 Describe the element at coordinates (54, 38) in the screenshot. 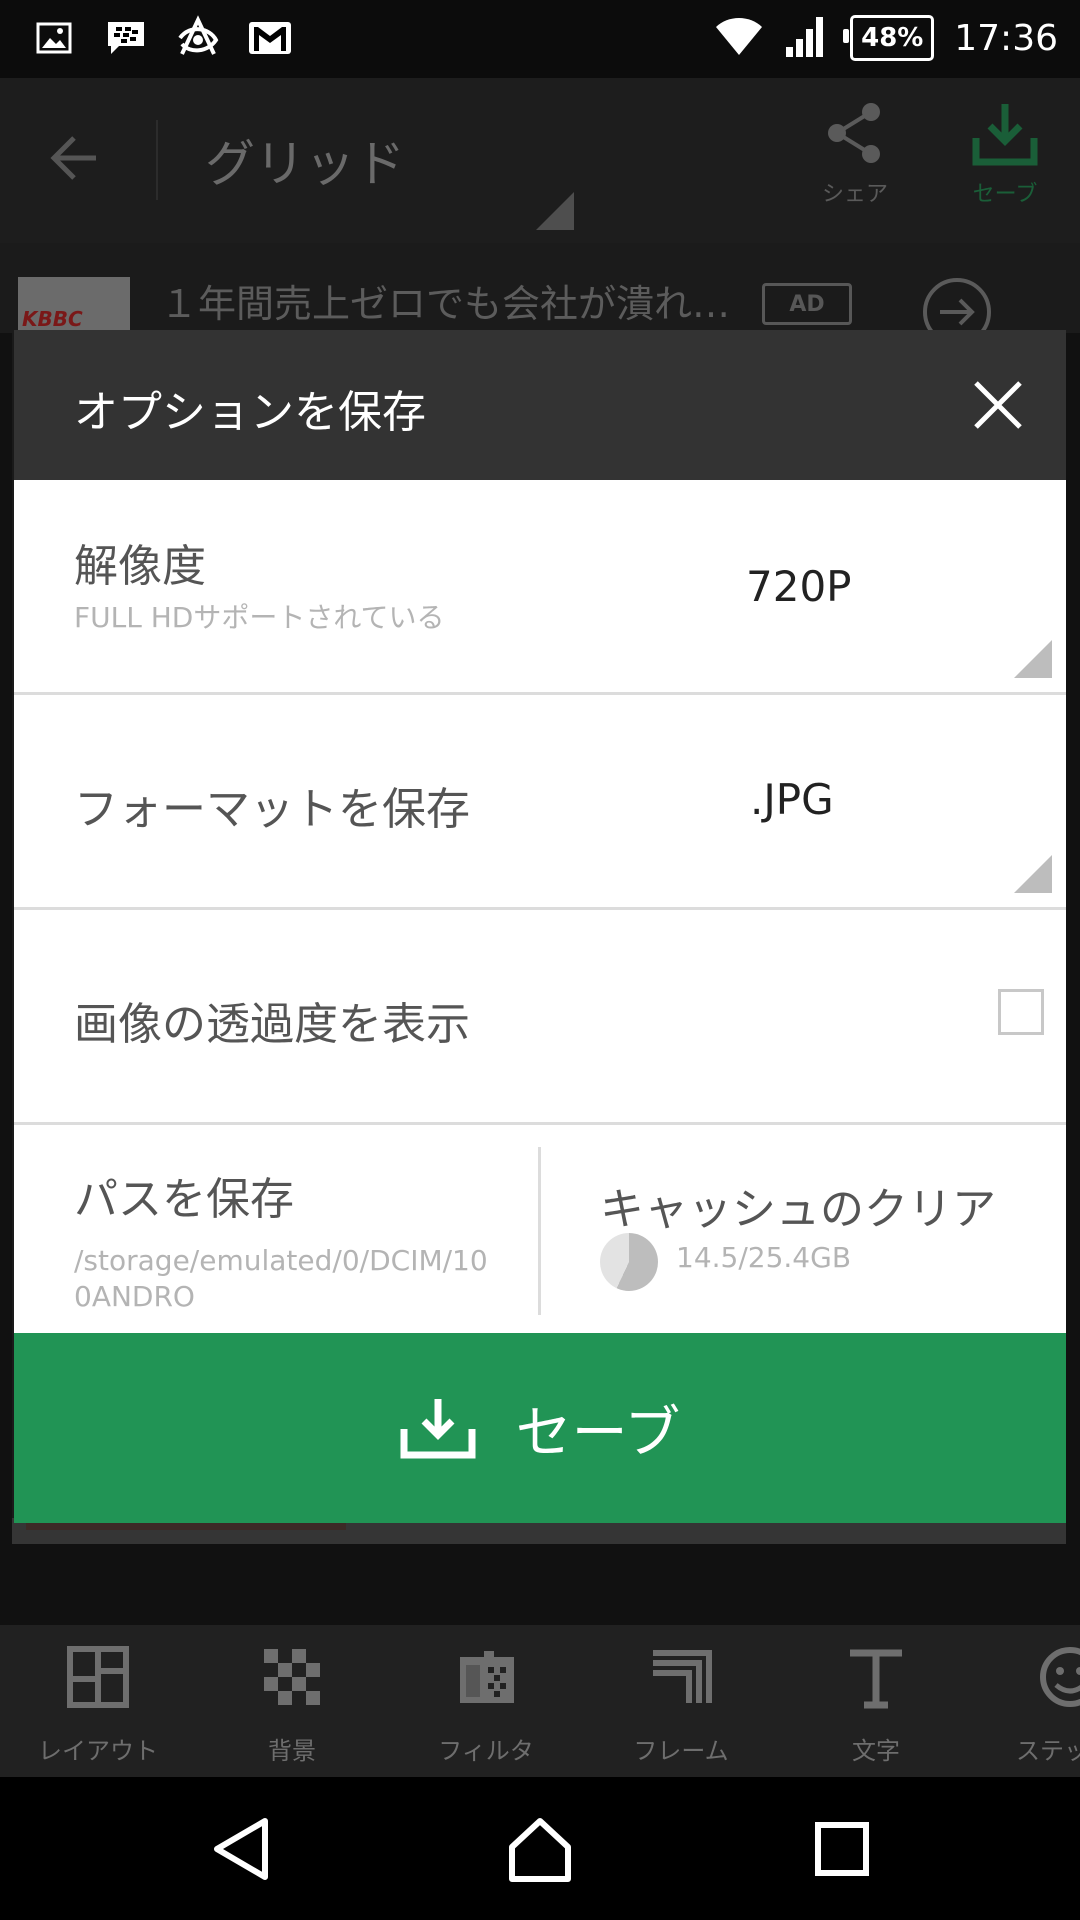

I see `image-notification-icon` at that location.